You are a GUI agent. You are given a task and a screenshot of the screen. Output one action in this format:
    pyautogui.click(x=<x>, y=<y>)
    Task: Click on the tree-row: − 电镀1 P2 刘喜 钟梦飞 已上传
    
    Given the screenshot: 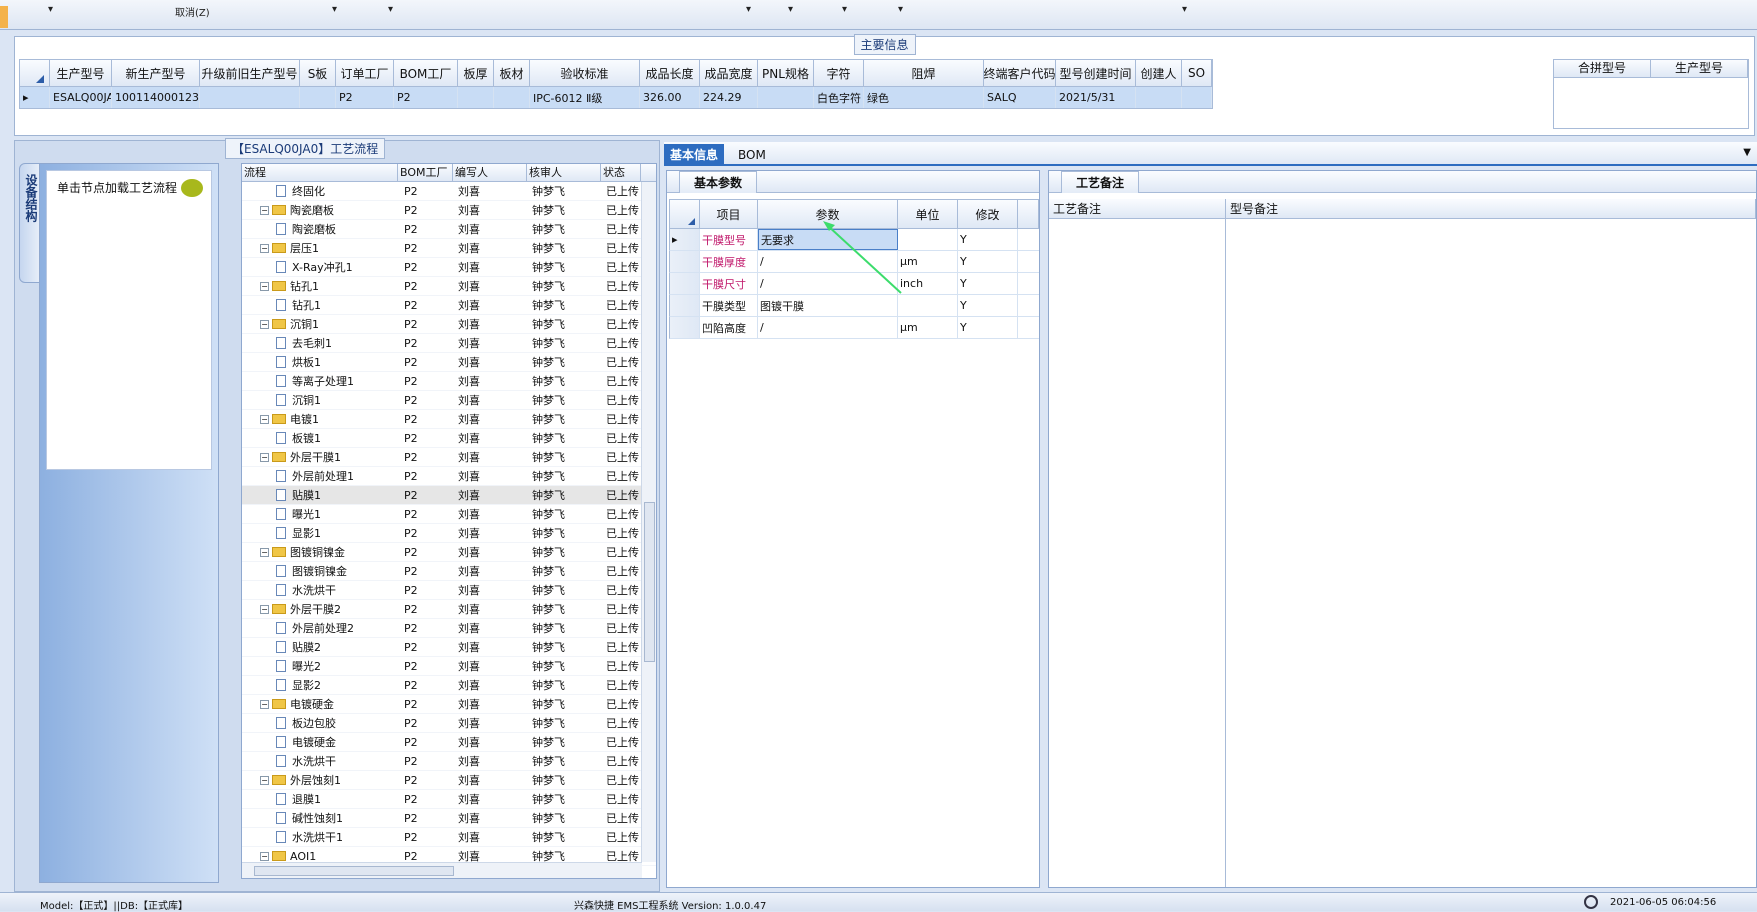 What is the action you would take?
    pyautogui.click(x=449, y=419)
    